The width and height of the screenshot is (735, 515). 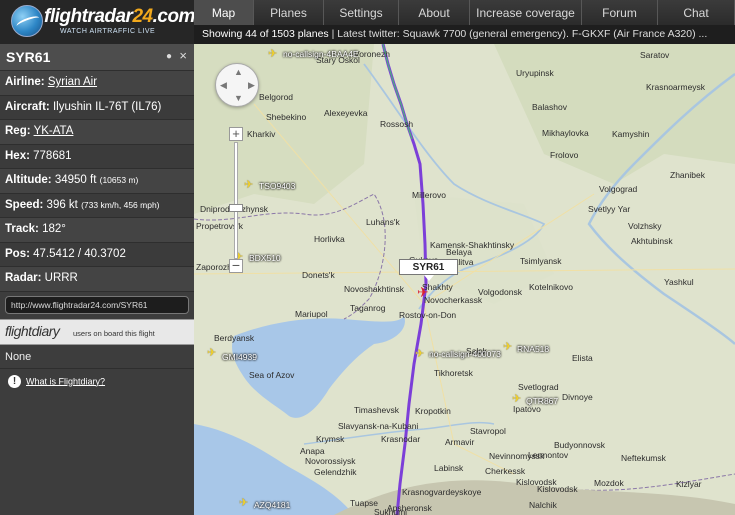 I want to click on city-label: Horlivka, so click(x=329, y=239).